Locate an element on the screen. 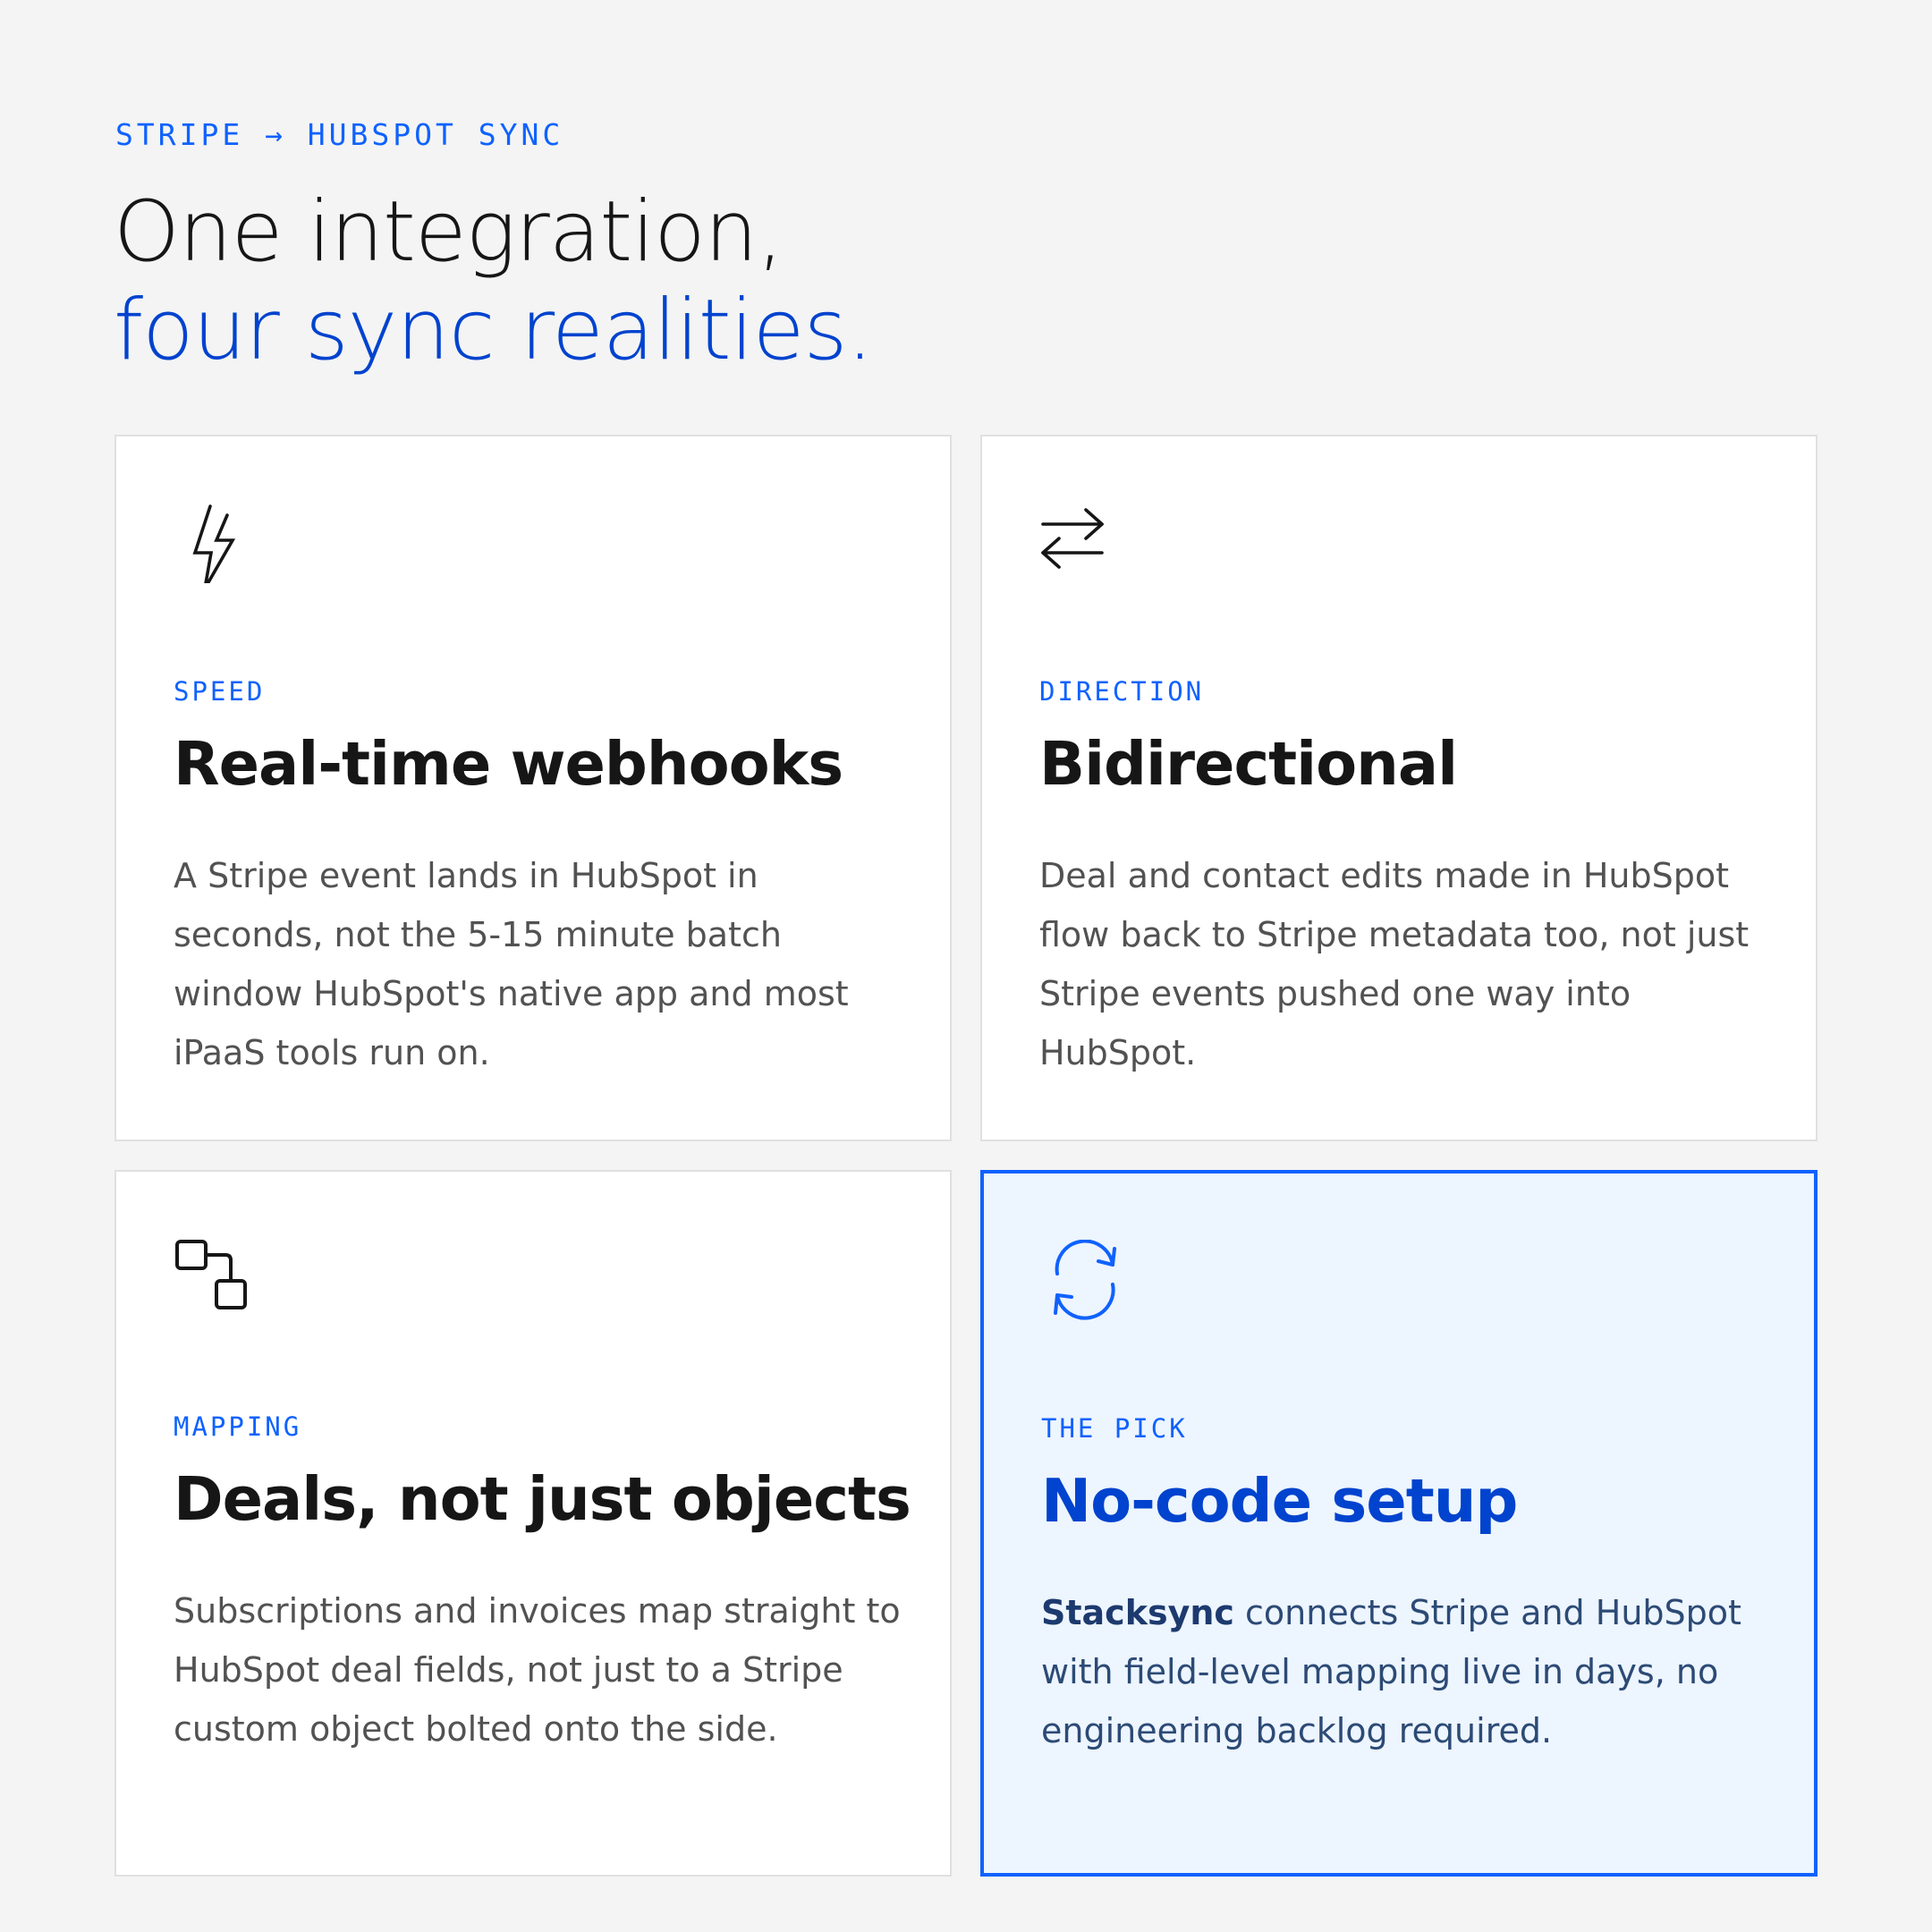  eyebrow-label: STRIPE → HUBSPOT SYNC is located at coordinates (339, 134).